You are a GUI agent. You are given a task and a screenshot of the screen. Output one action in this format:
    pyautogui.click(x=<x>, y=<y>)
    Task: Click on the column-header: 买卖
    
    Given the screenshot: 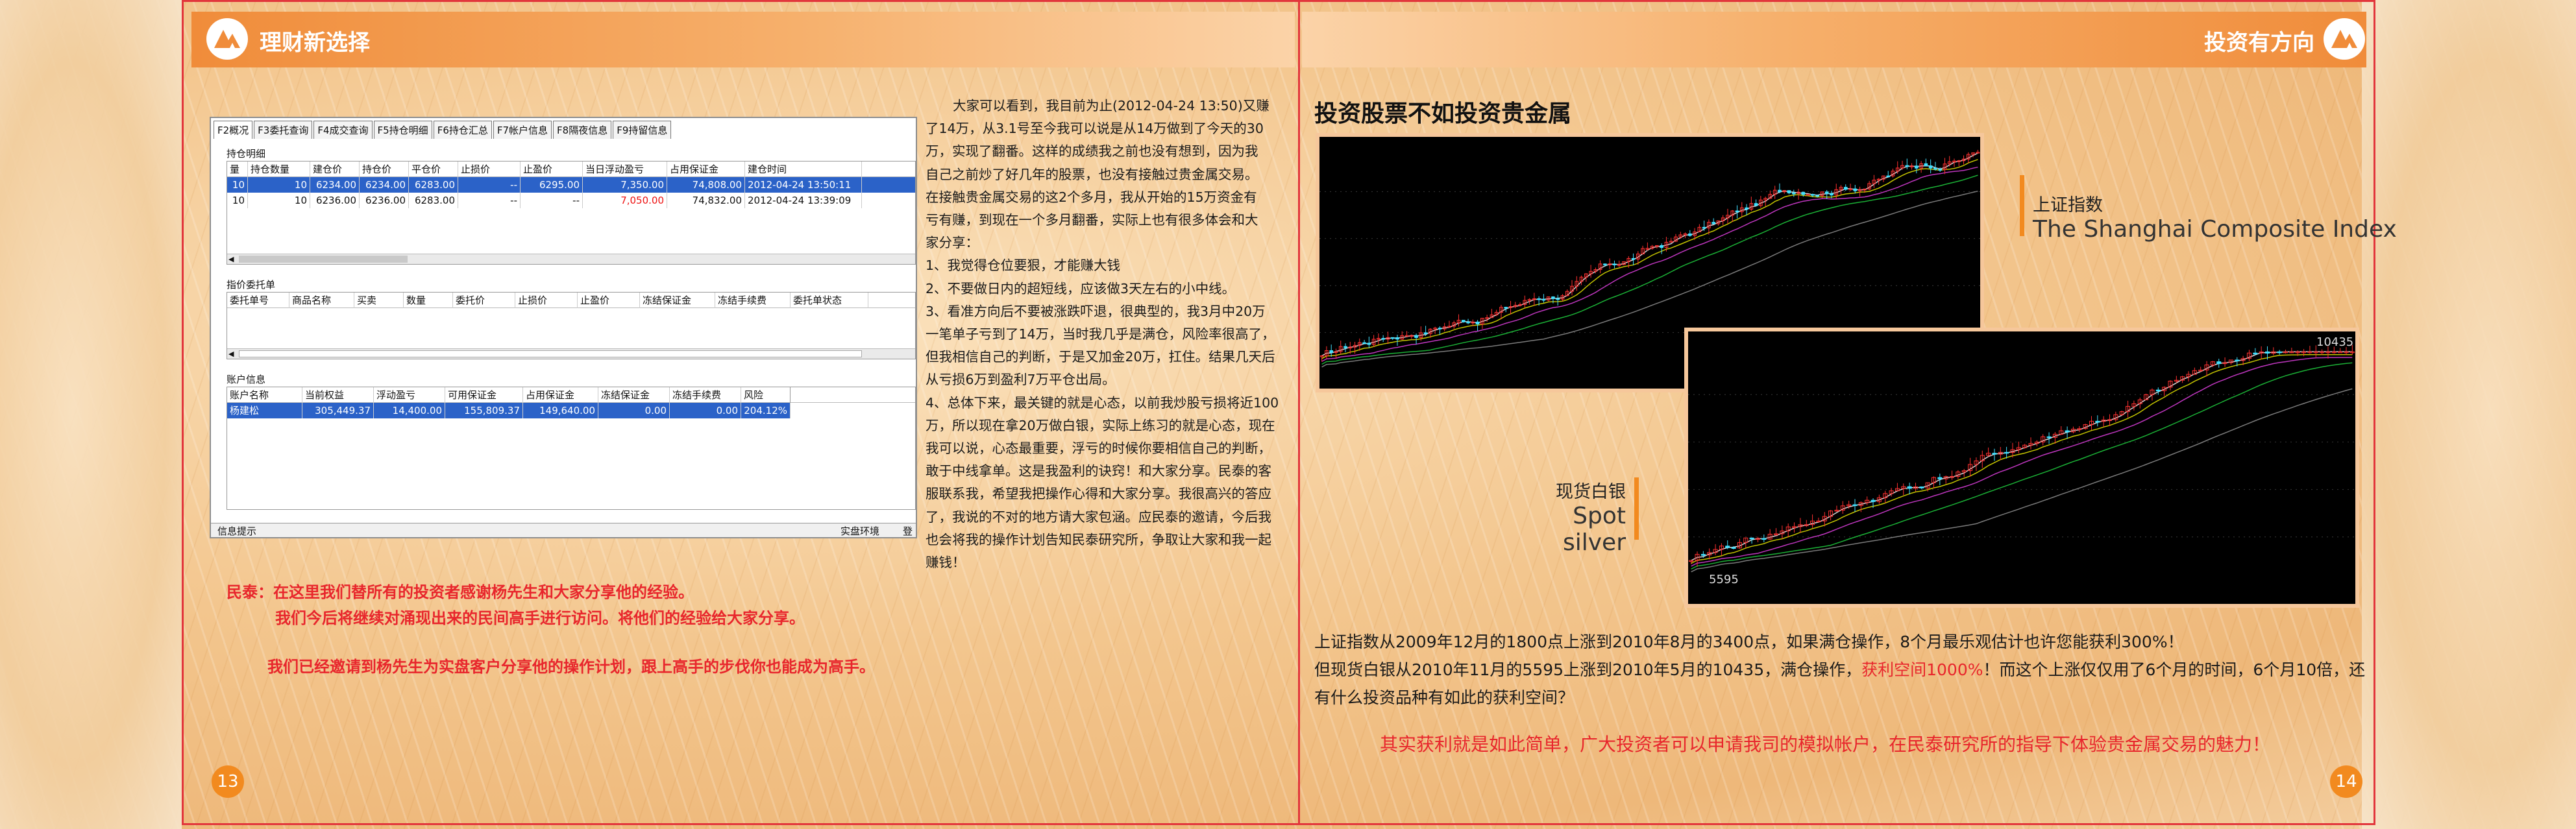 What is the action you would take?
    pyautogui.click(x=379, y=301)
    